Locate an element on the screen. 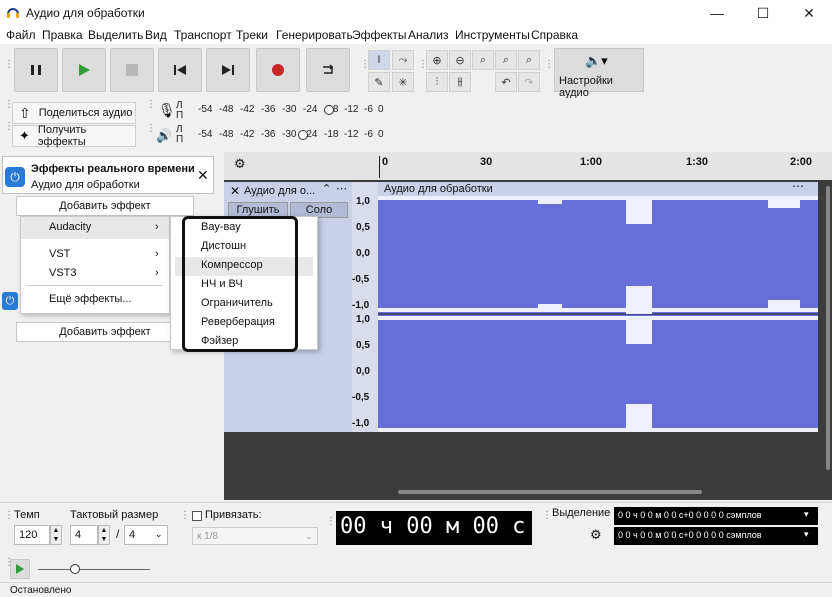 The image size is (832, 597). skip-end-icon is located at coordinates (228, 70).